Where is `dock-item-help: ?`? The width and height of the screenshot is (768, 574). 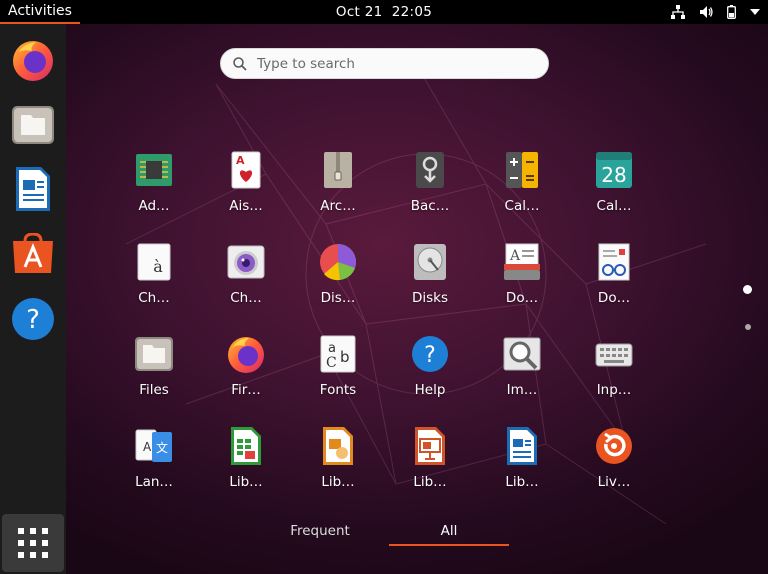 dock-item-help: ? is located at coordinates (33, 319).